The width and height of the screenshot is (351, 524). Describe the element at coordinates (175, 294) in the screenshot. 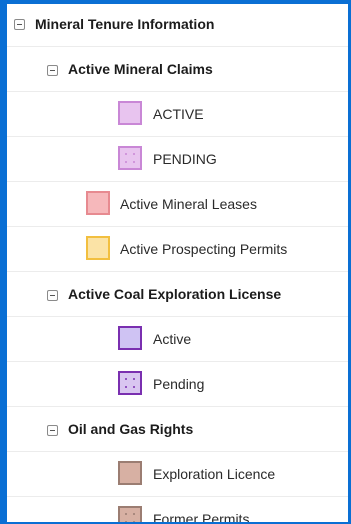

I see `group-coal-exploration-label: Active Coal Exploration License` at that location.